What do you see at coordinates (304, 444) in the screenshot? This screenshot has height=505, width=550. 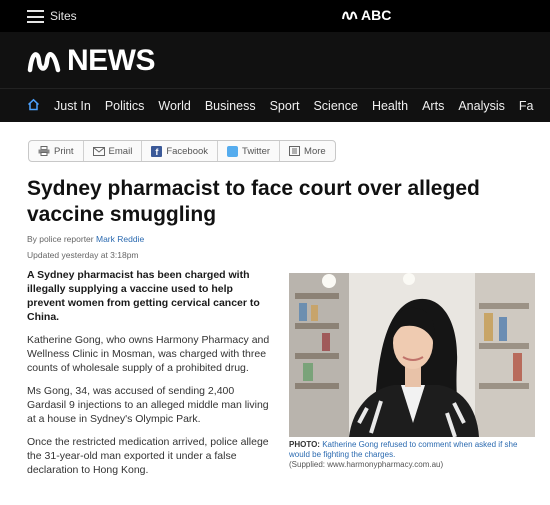 I see `caption-label: PHOTO:` at bounding box center [304, 444].